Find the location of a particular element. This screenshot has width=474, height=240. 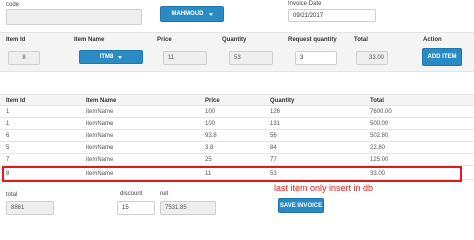

entry-header-action: Action is located at coordinates (432, 40).